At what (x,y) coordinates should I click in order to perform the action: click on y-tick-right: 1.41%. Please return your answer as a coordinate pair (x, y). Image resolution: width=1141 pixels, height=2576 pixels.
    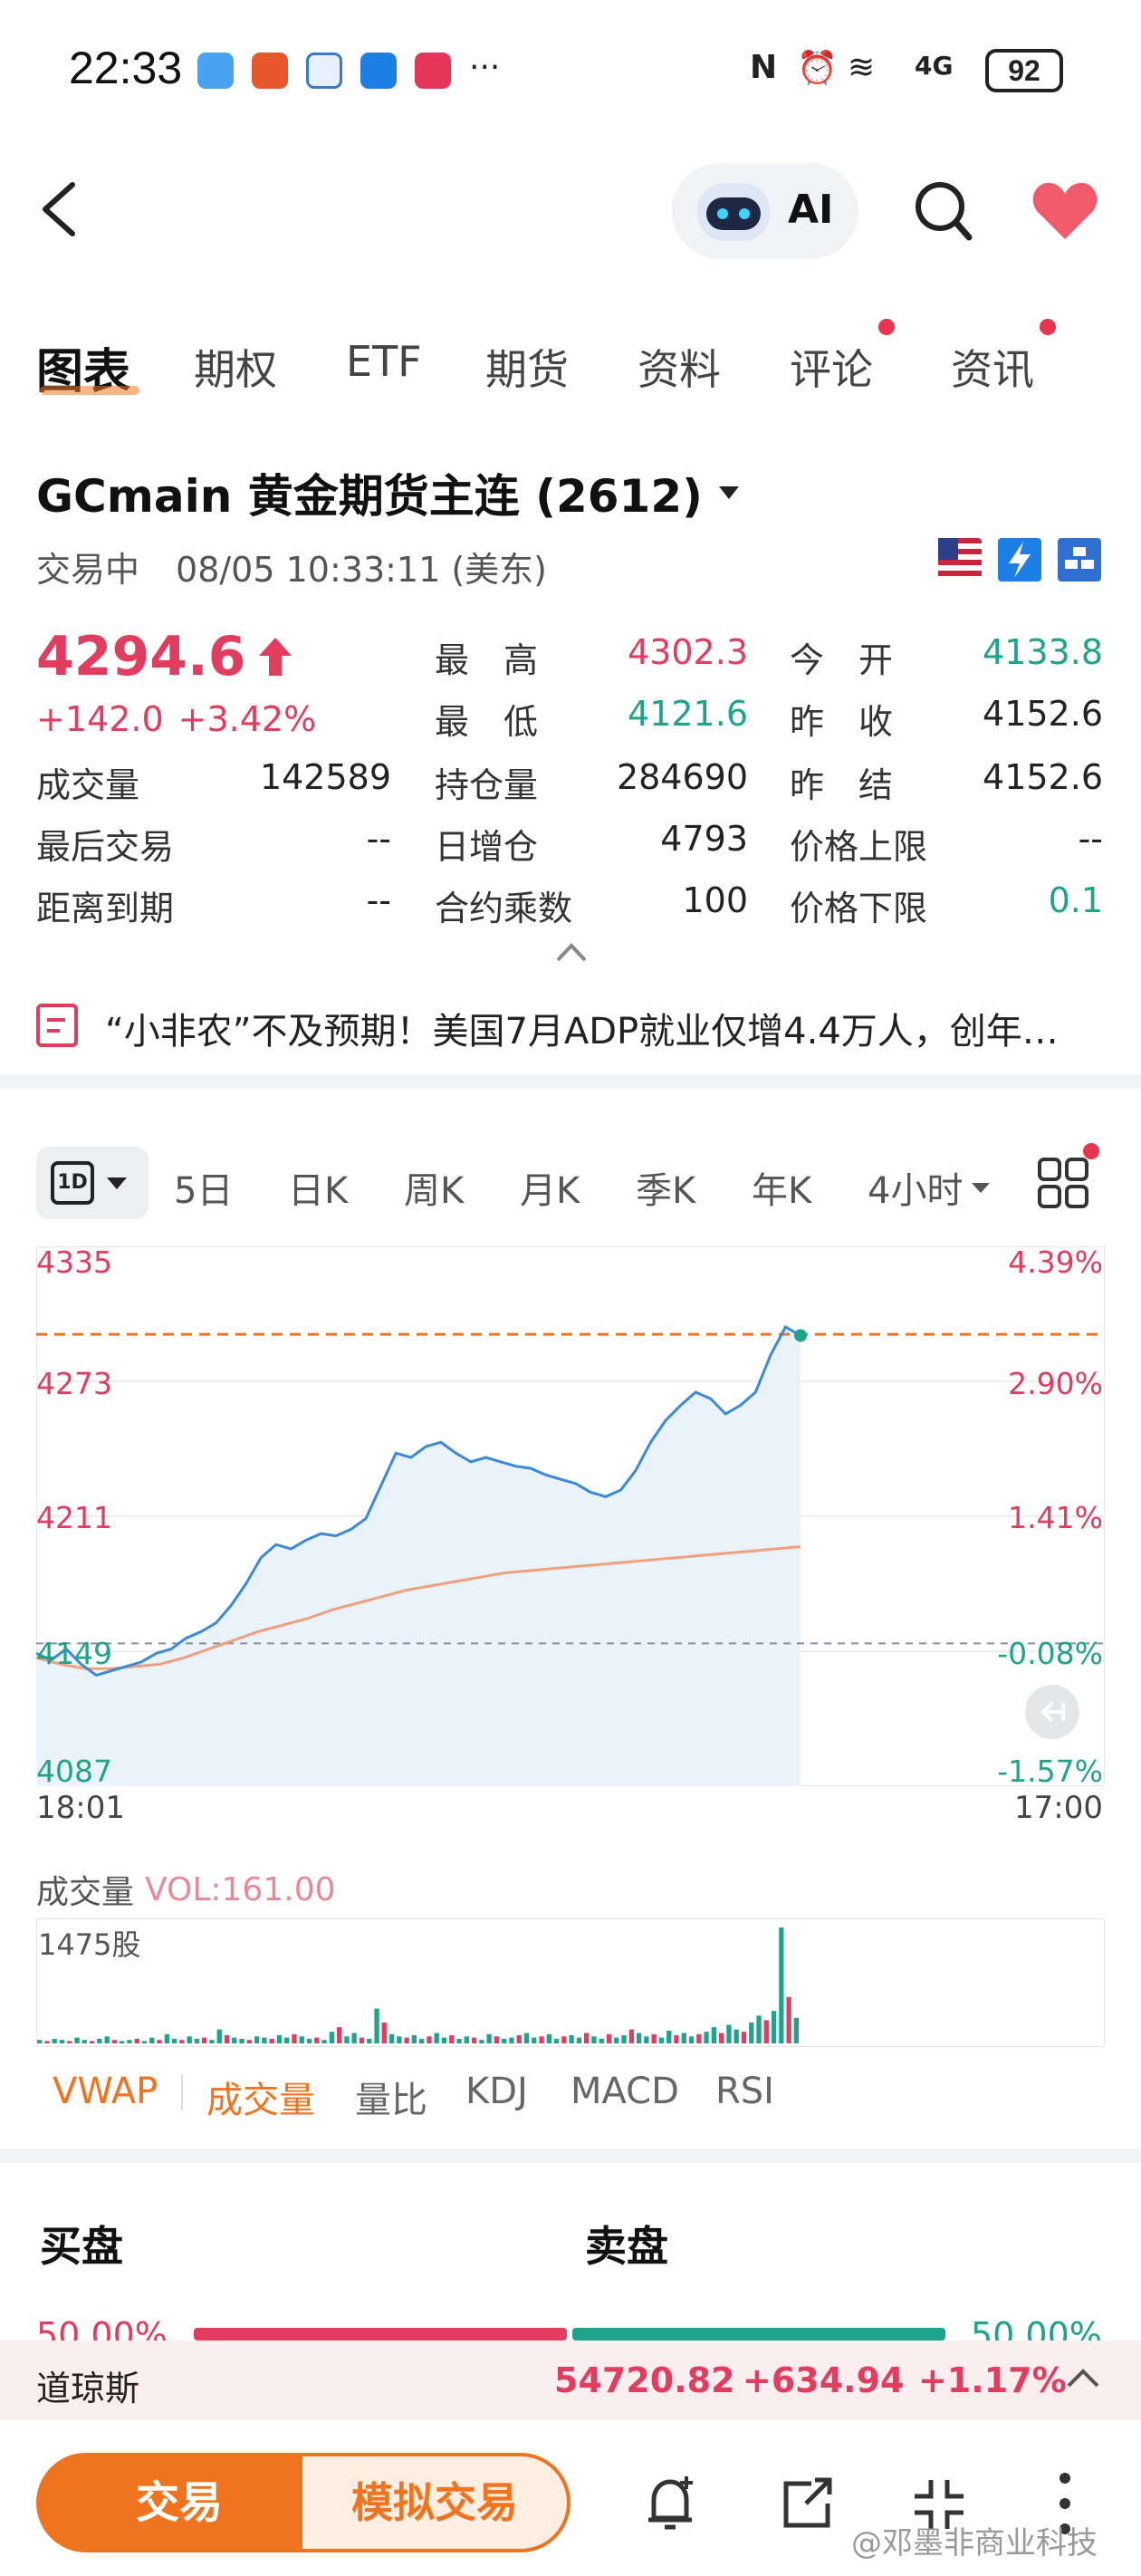
    Looking at the image, I should click on (1055, 1517).